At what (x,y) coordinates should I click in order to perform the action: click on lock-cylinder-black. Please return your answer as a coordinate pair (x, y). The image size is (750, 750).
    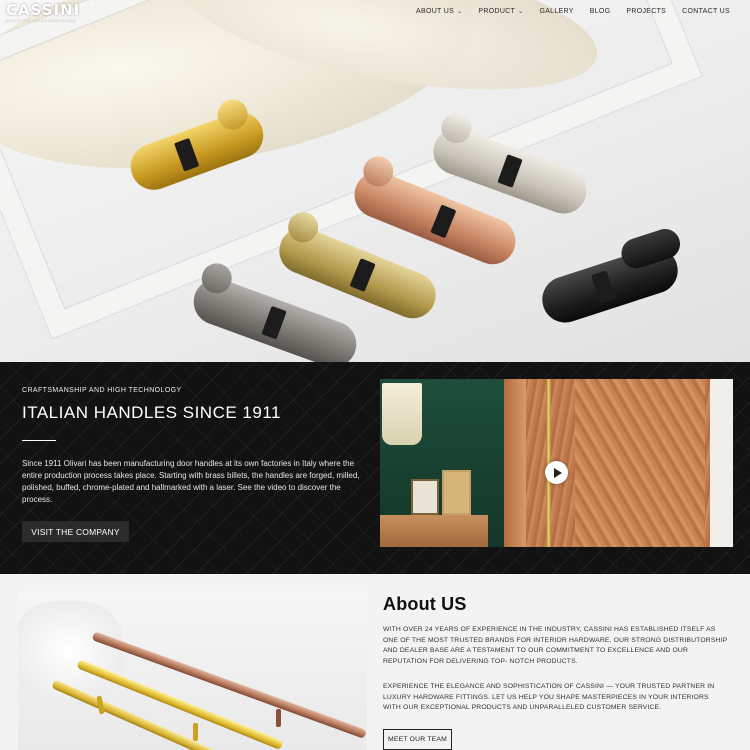
    Looking at the image, I should click on (610, 277).